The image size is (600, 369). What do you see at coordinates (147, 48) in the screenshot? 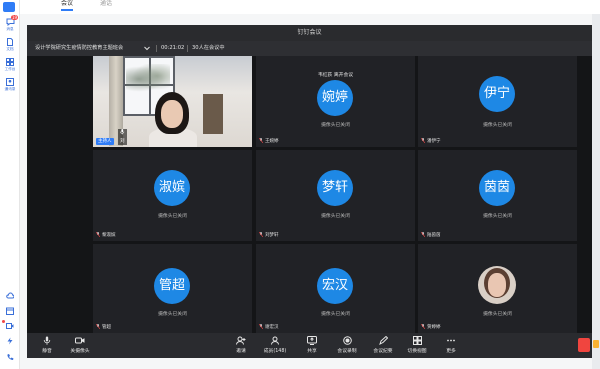
I see `chevron-down-icon` at bounding box center [147, 48].